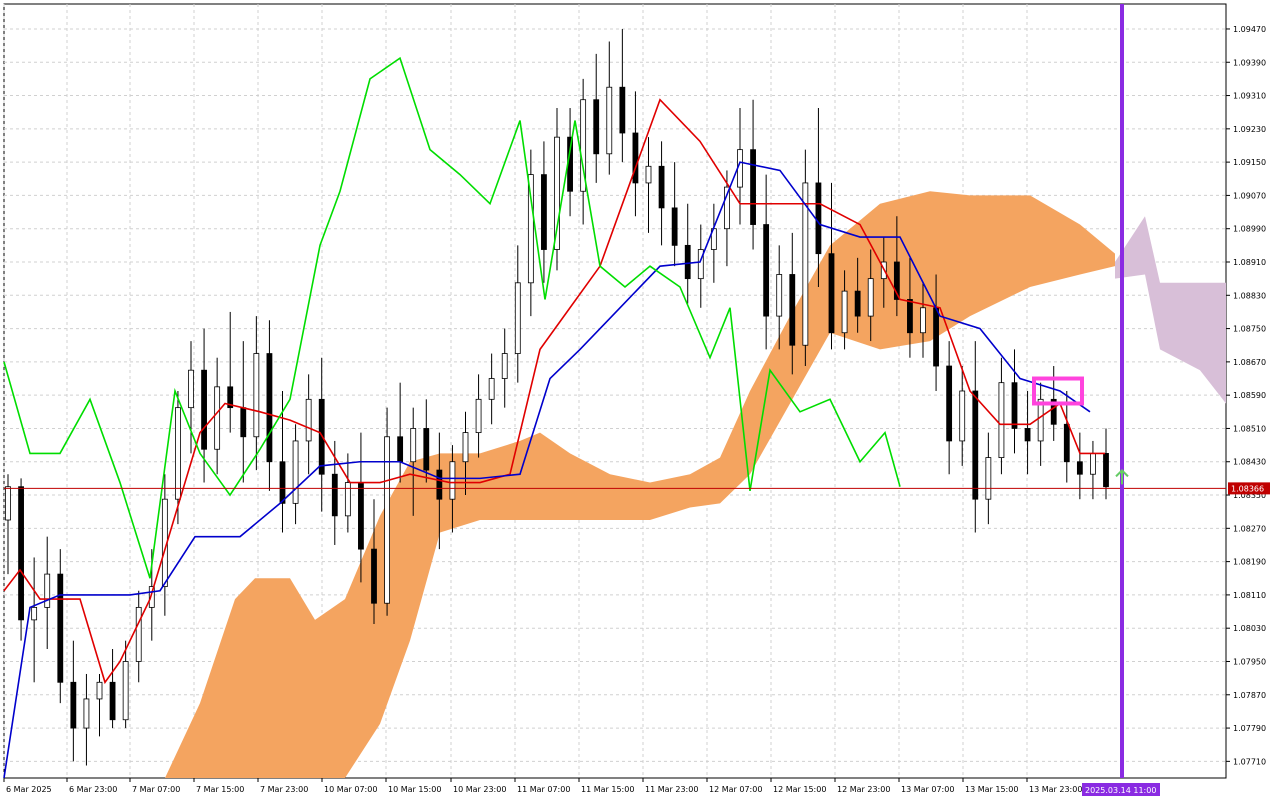 This screenshot has width=1280, height=804. What do you see at coordinates (1170, 310) in the screenshot?
I see `ichimoku-cloud-bearish` at bounding box center [1170, 310].